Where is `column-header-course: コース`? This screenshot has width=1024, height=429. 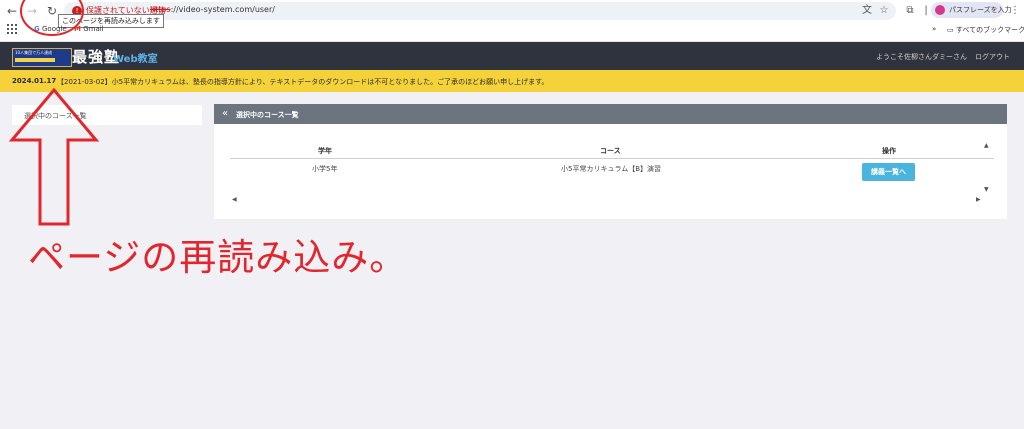 column-header-course: コース is located at coordinates (610, 151).